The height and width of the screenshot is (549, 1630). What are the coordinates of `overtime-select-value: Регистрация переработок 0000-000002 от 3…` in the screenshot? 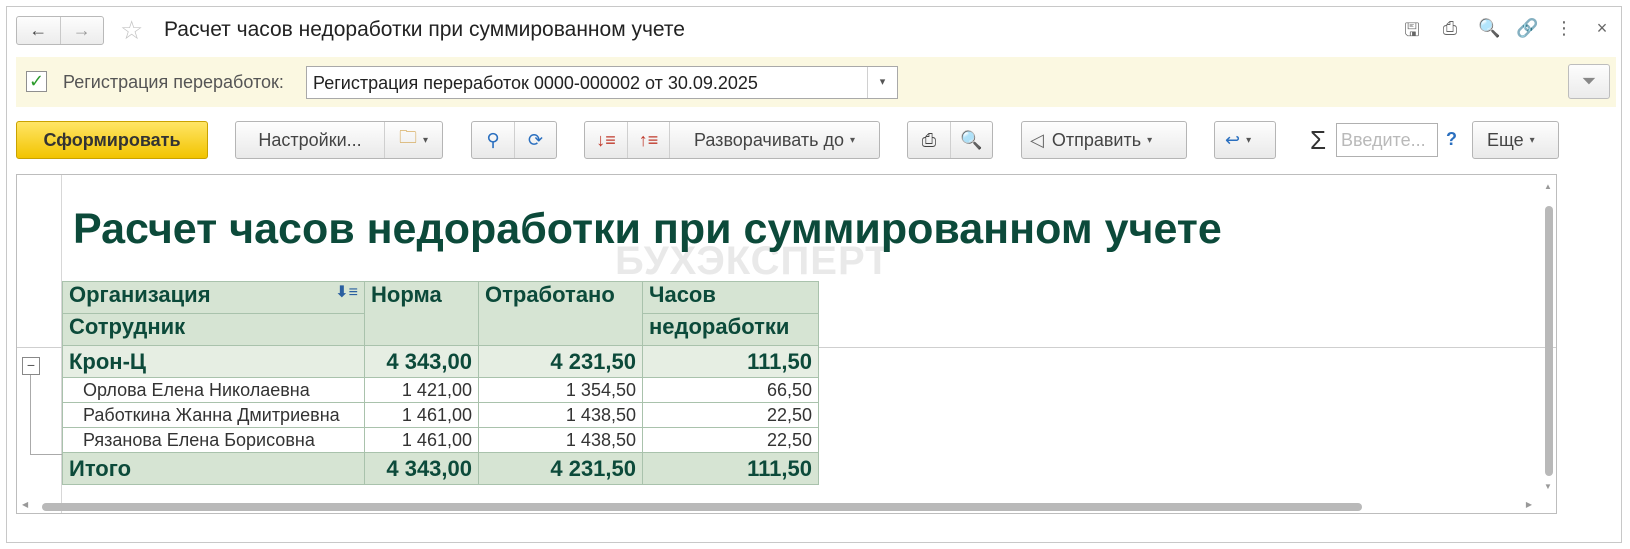 It's located at (535, 83).